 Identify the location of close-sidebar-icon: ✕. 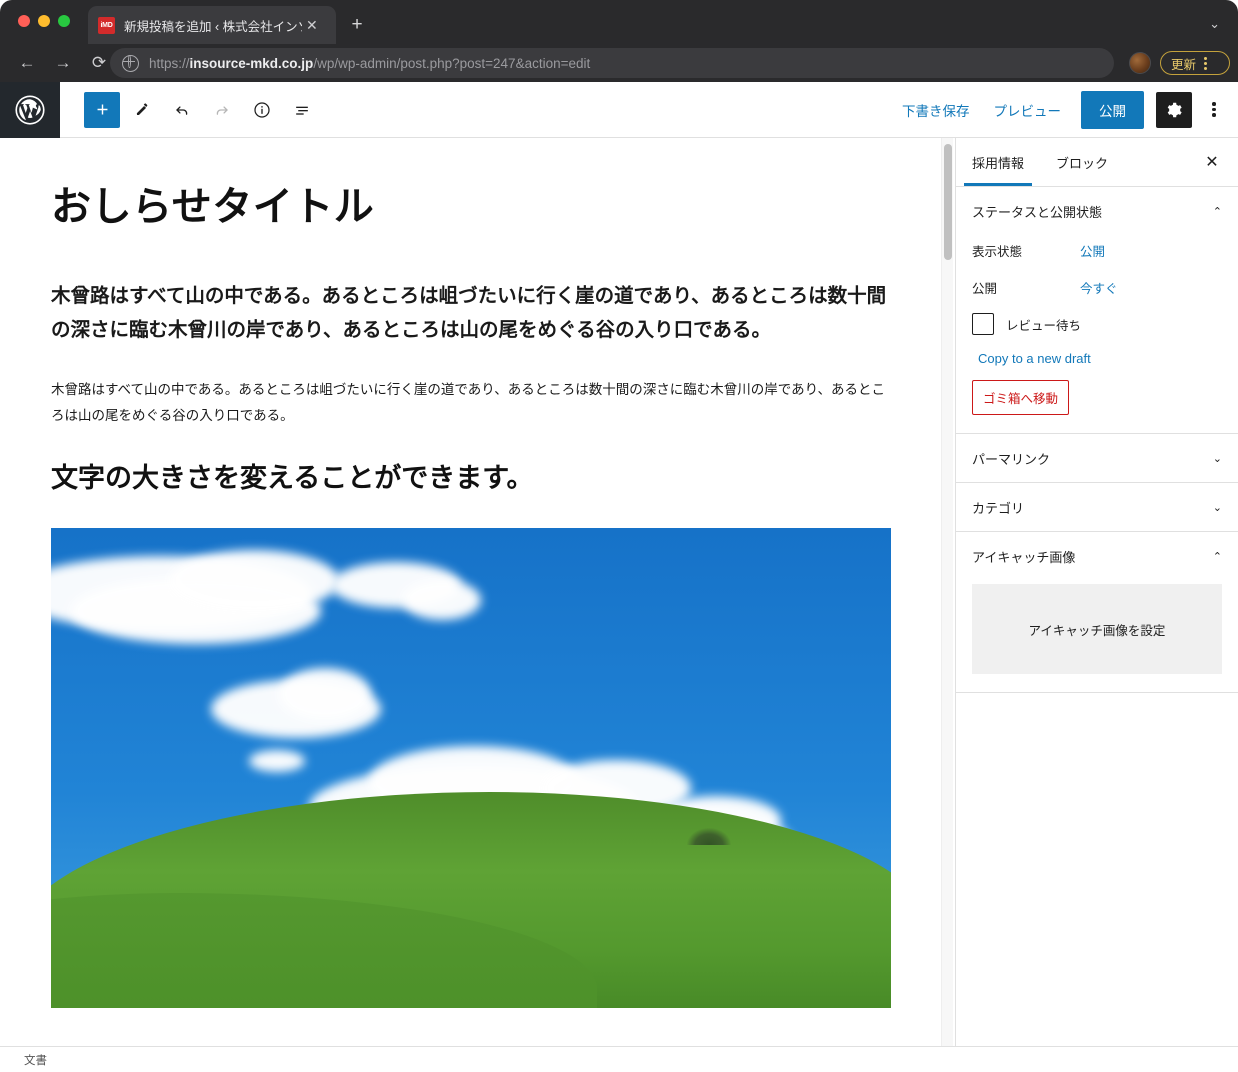
(1212, 162).